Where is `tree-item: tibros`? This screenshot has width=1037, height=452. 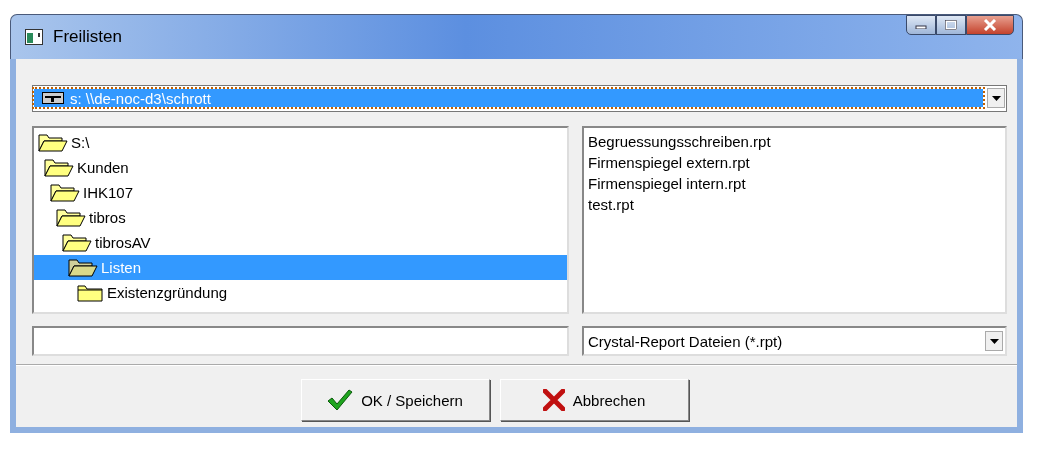
tree-item: tibros is located at coordinates (300, 217).